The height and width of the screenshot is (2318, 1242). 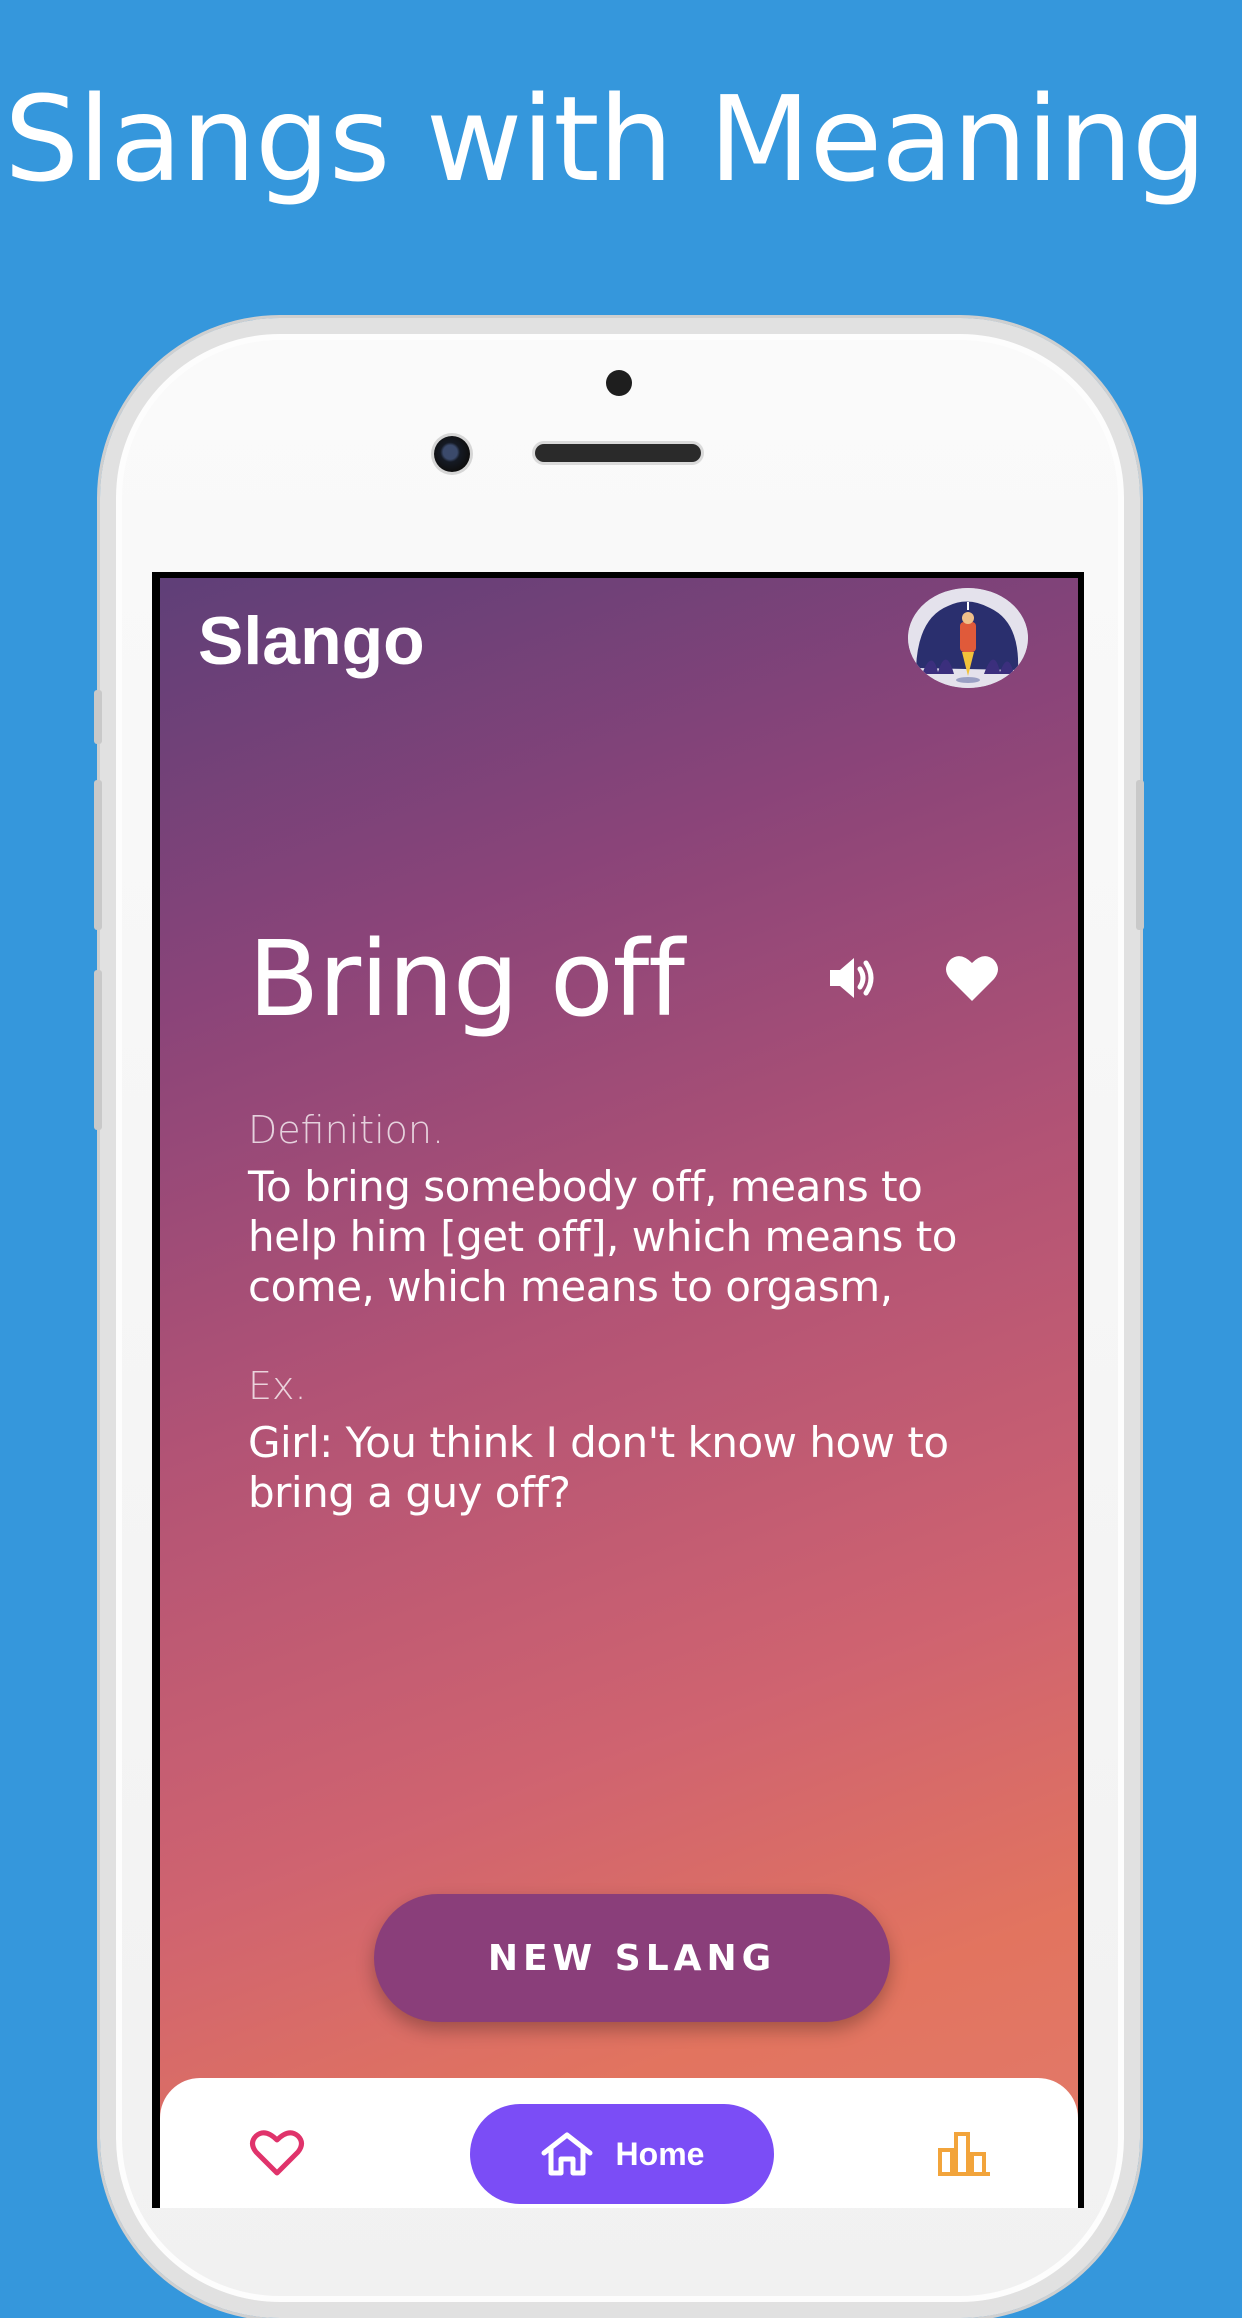 What do you see at coordinates (618, 453) in the screenshot?
I see `earpiece-speaker` at bounding box center [618, 453].